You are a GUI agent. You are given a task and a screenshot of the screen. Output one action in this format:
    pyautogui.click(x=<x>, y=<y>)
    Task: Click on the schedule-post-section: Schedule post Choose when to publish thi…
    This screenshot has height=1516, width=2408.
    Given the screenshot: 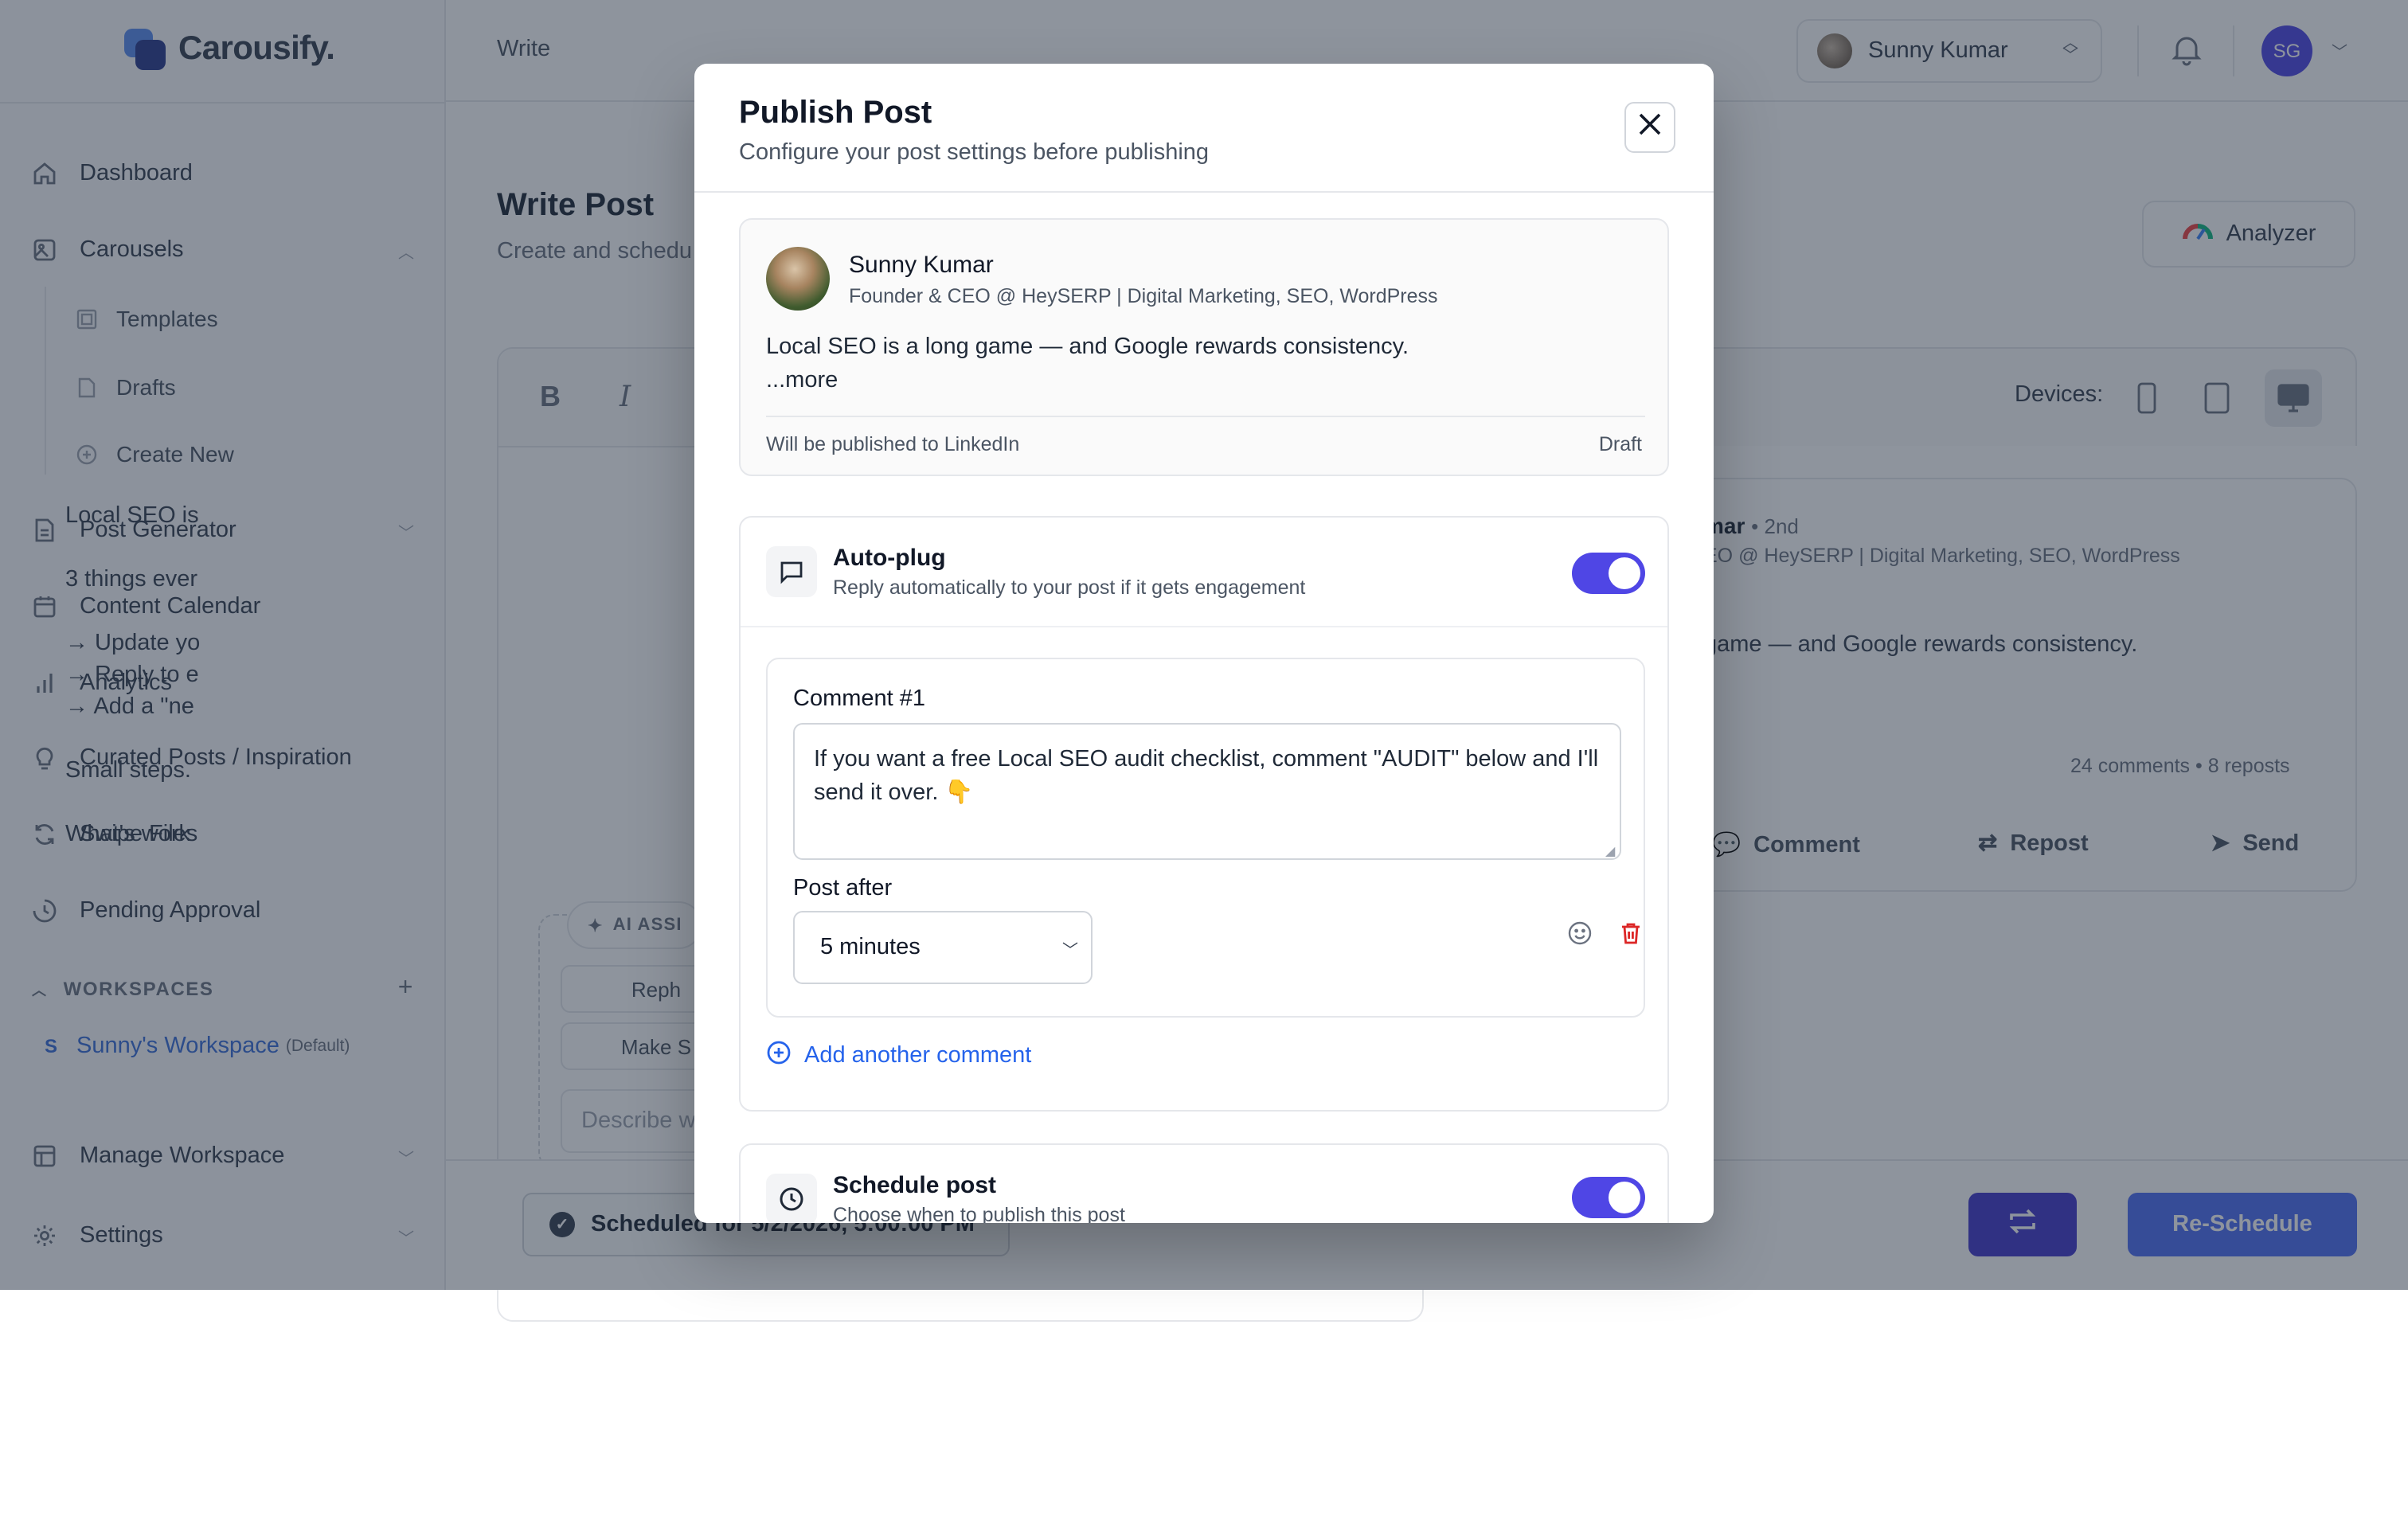 What is the action you would take?
    pyautogui.click(x=1204, y=1183)
    